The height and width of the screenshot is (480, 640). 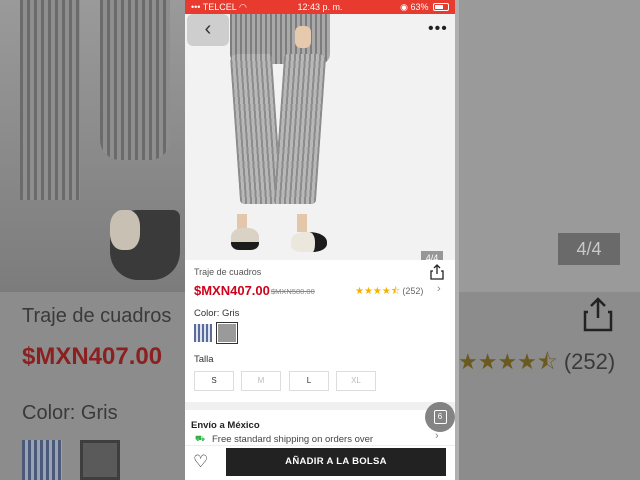 I want to click on rating-count: (252), so click(x=413, y=291).